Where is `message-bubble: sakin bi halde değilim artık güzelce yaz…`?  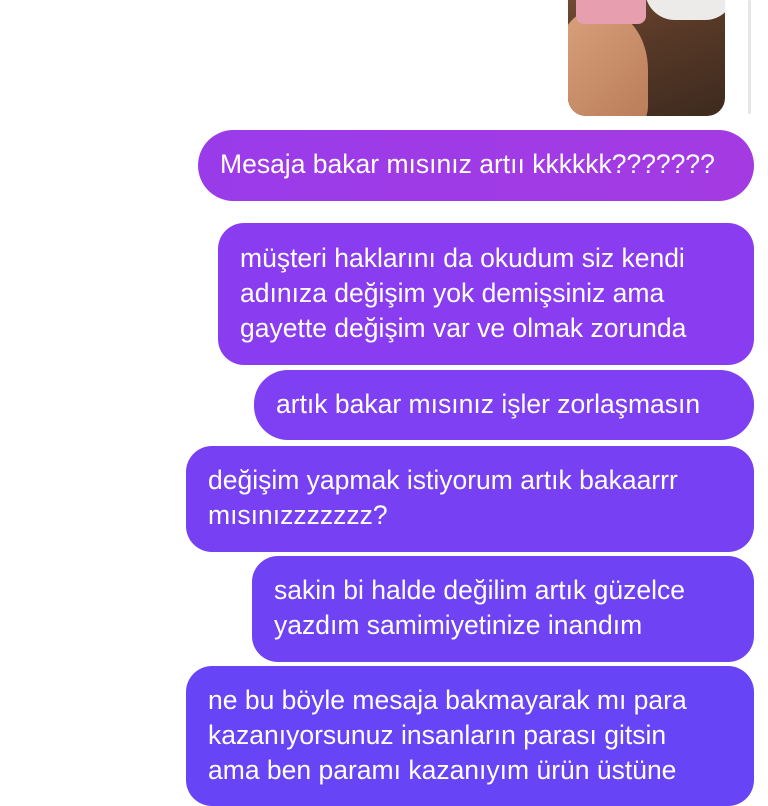
message-bubble: sakin bi halde değilim artık güzelce yaz… is located at coordinates (503, 609).